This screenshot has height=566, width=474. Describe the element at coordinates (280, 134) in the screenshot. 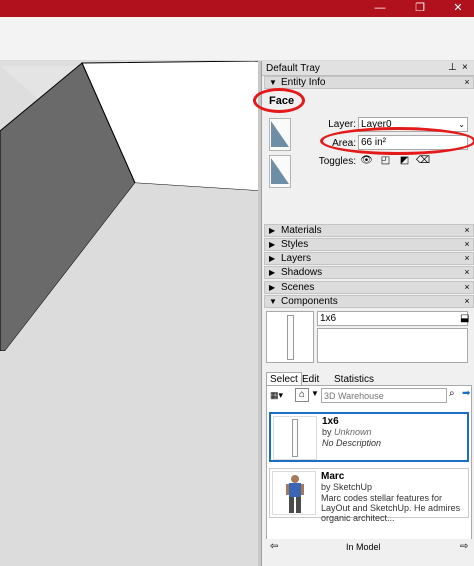

I see `front-material-swatch` at that location.